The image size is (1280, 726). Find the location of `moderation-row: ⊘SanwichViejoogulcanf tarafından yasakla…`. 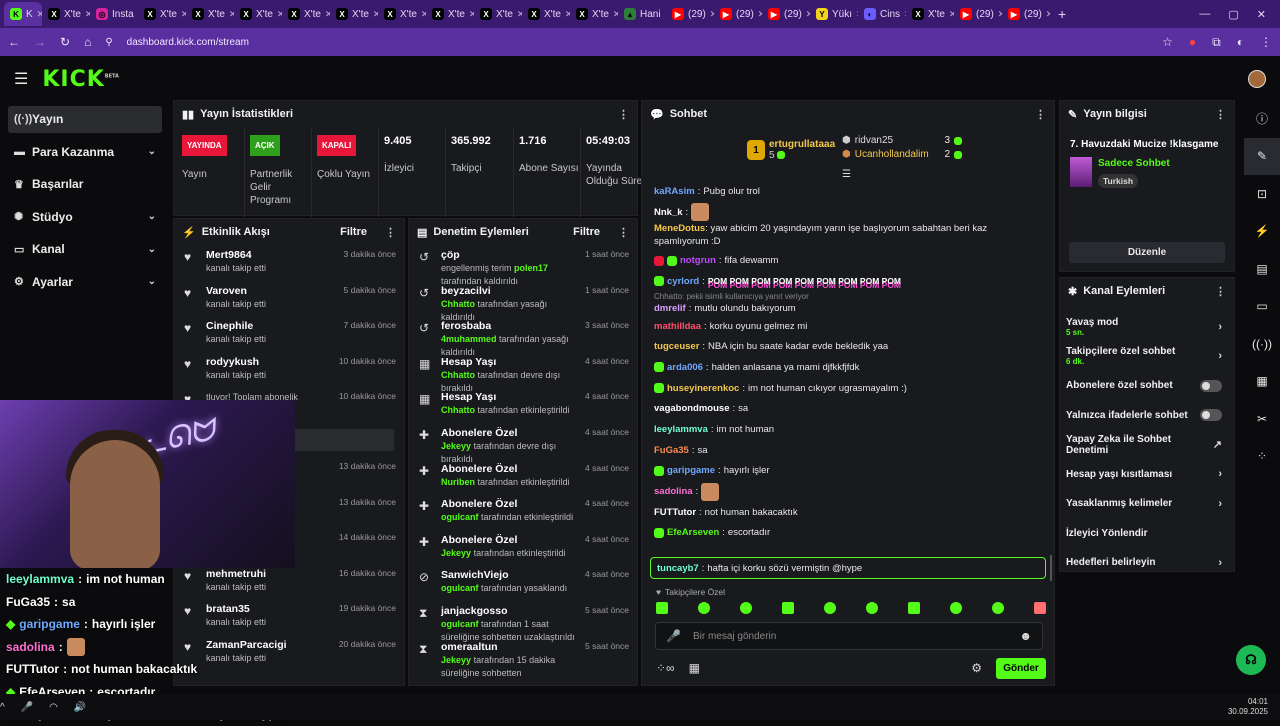

moderation-row: ⊘SanwichViejoogulcanf tarafından yasakla… is located at coordinates (523, 583).